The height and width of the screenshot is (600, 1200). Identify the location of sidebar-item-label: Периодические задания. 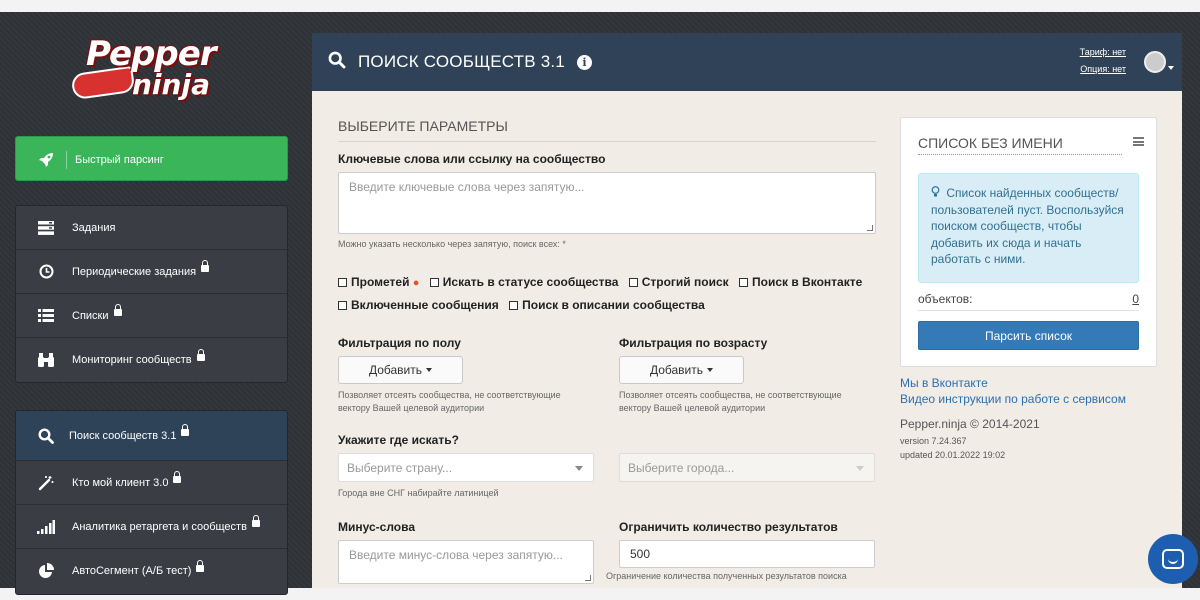
(134, 271).